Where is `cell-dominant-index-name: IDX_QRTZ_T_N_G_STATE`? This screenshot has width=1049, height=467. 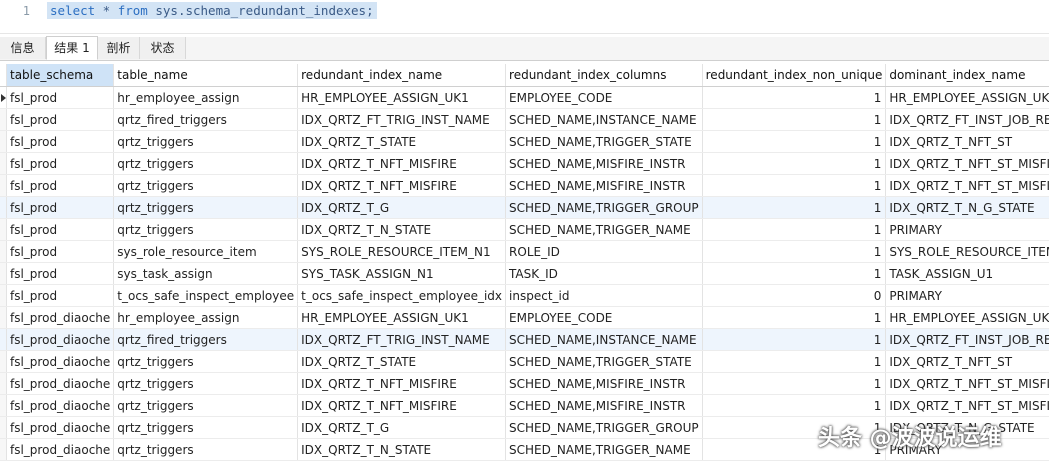 cell-dominant-index-name: IDX_QRTZ_T_N_G_STATE is located at coordinates (967, 207).